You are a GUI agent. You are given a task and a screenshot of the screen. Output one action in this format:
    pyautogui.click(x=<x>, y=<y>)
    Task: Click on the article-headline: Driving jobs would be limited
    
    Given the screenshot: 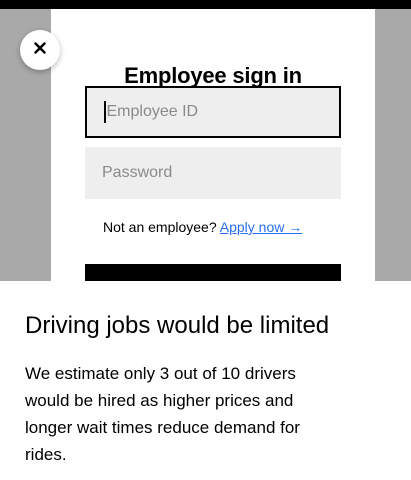 What is the action you would take?
    pyautogui.click(x=177, y=325)
    